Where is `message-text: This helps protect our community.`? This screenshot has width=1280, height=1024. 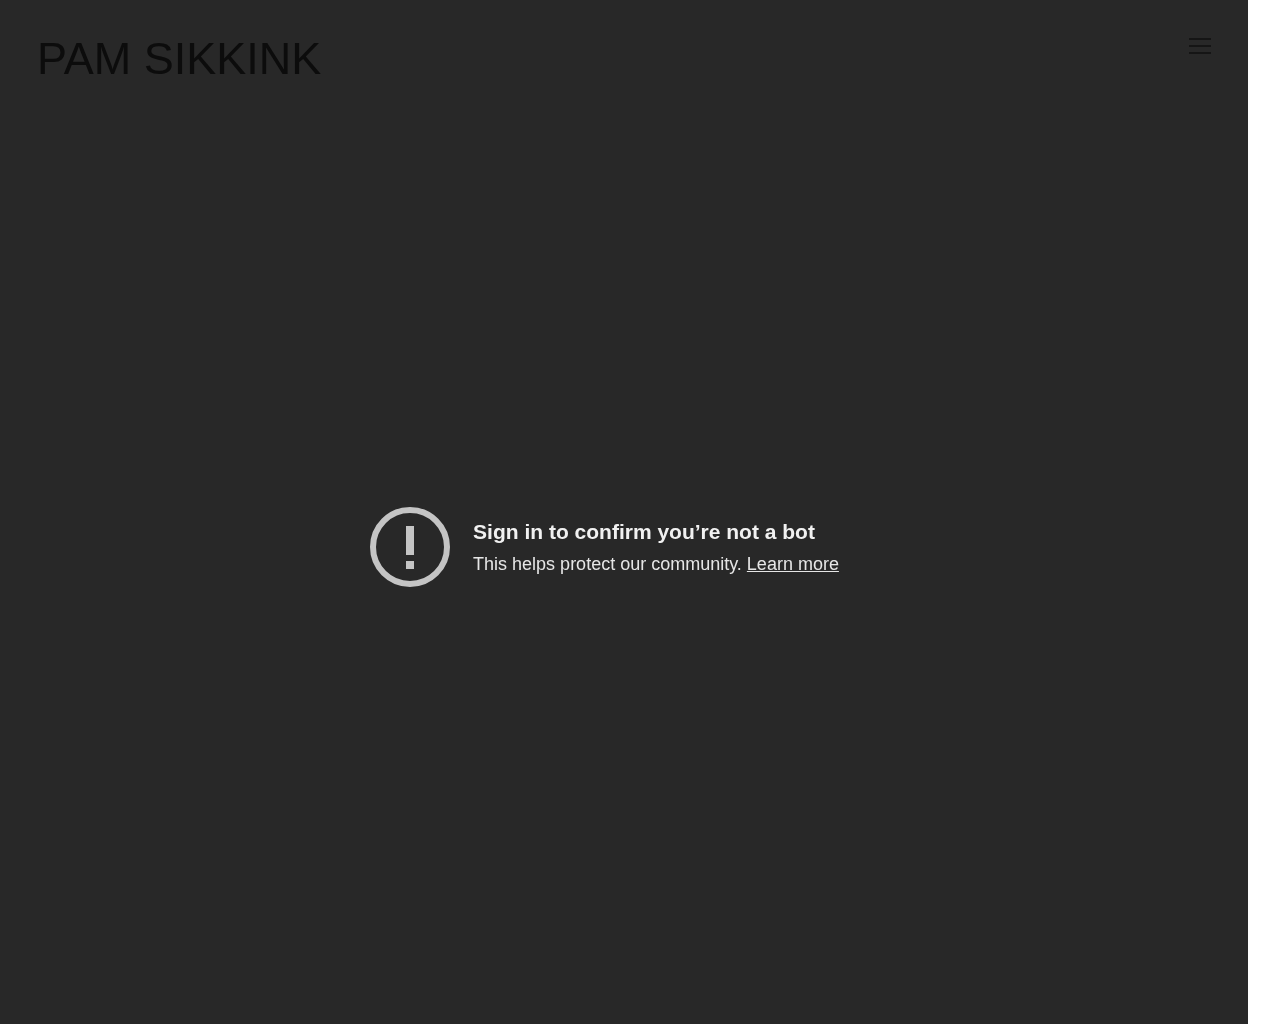
message-text: This helps protect our community. is located at coordinates (607, 564).